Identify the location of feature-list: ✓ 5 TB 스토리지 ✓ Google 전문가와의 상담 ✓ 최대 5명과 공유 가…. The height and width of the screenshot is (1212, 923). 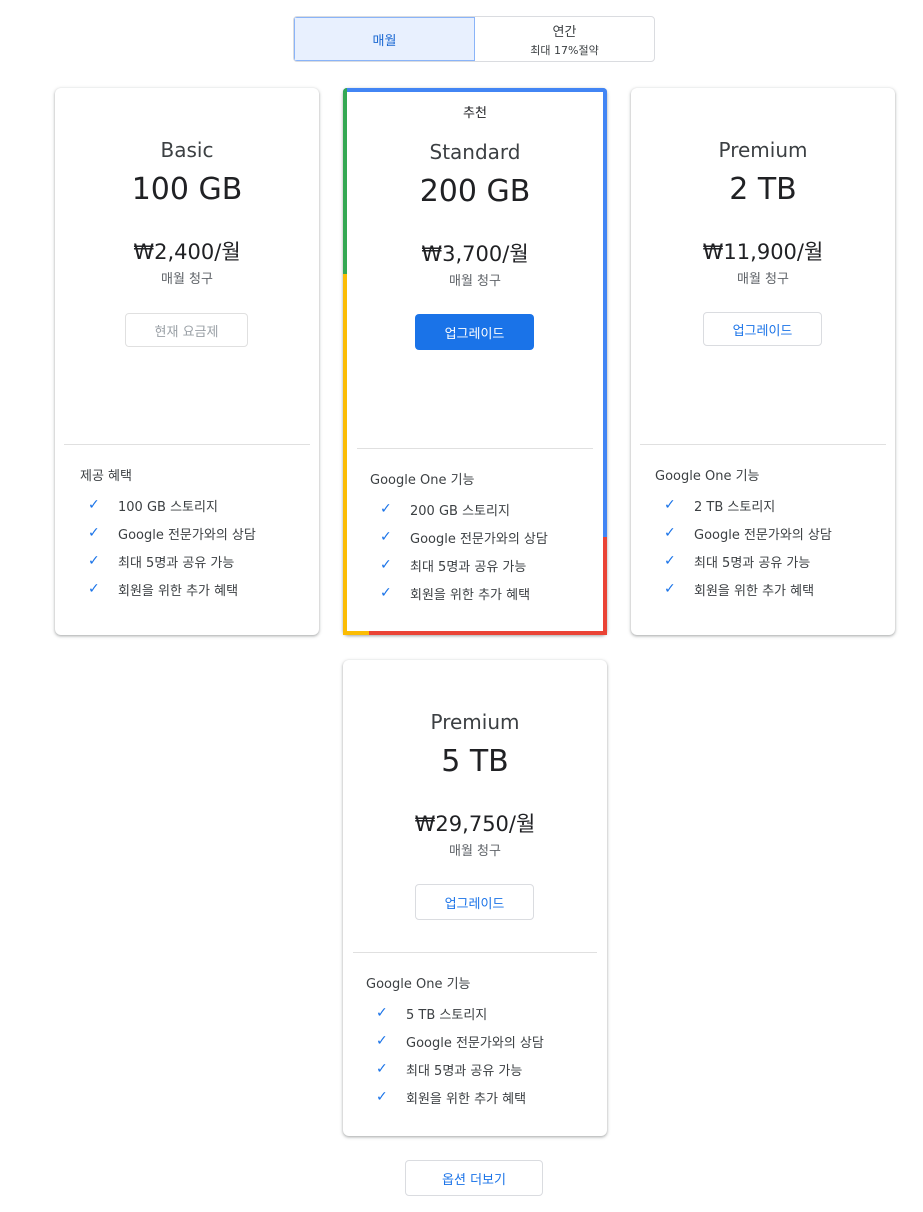
(460, 1055).